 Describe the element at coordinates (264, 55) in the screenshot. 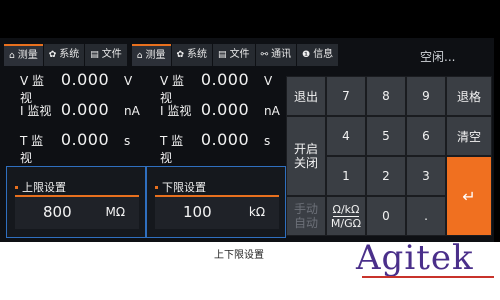

I see `network-icon: ⚯` at that location.